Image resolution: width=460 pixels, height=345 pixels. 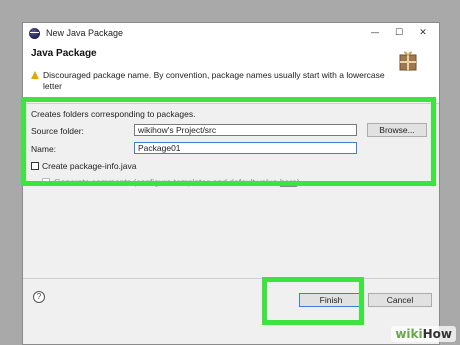 I want to click on name-label: Name:, so click(x=44, y=149).